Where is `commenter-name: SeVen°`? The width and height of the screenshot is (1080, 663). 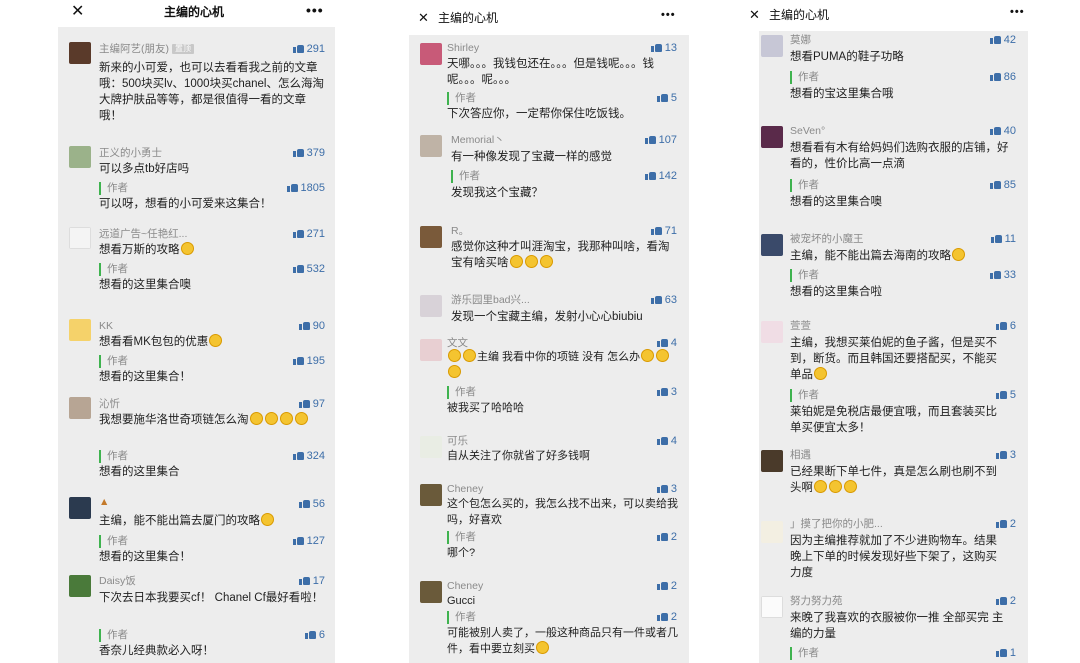
commenter-name: SeVen° is located at coordinates (807, 131).